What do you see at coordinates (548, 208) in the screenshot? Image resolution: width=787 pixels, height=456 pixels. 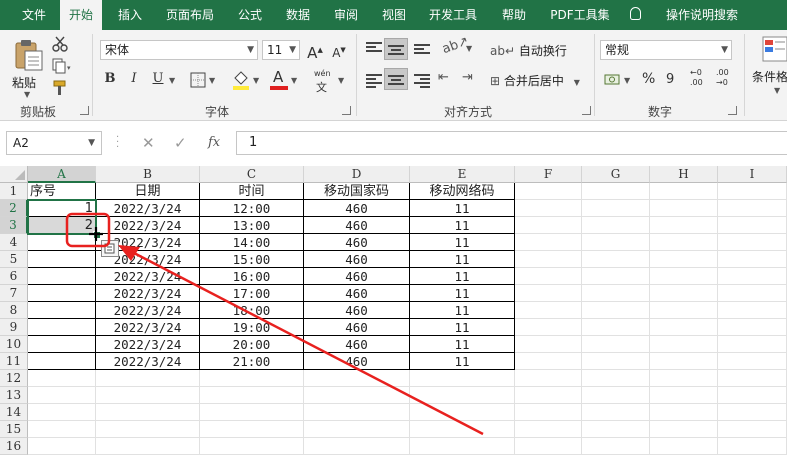 I see `cell-f2` at bounding box center [548, 208].